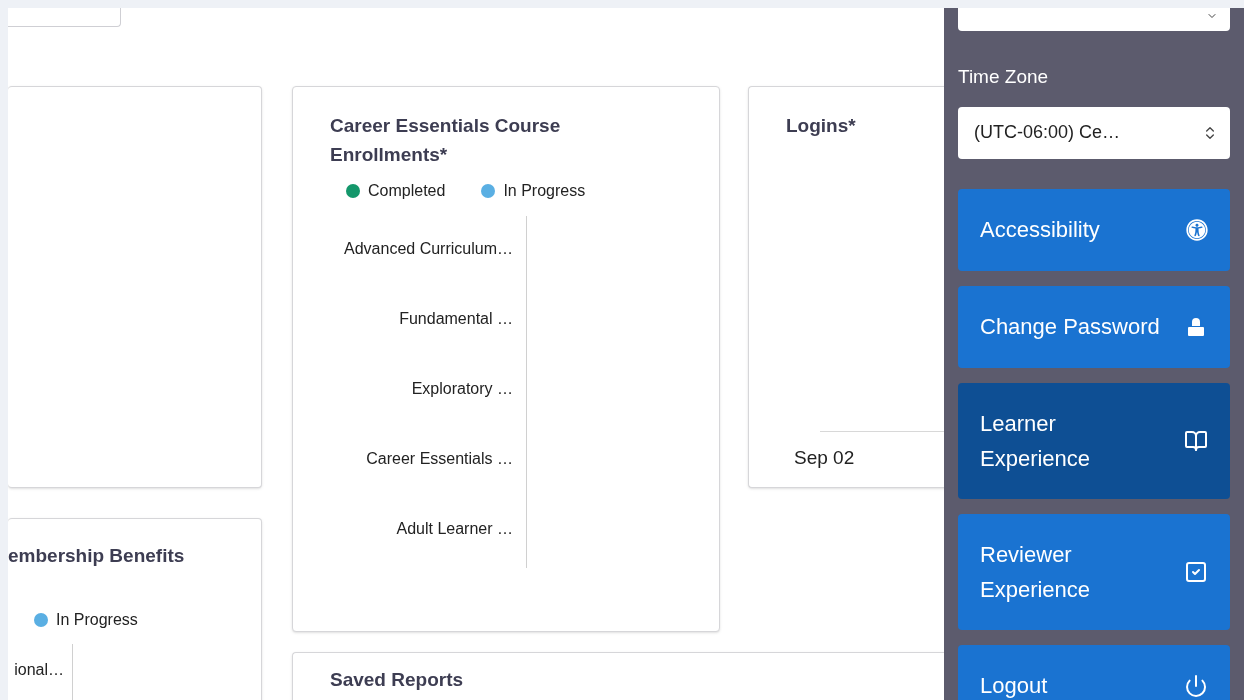 The image size is (1244, 700). What do you see at coordinates (64, 17) in the screenshot?
I see `input-field` at bounding box center [64, 17].